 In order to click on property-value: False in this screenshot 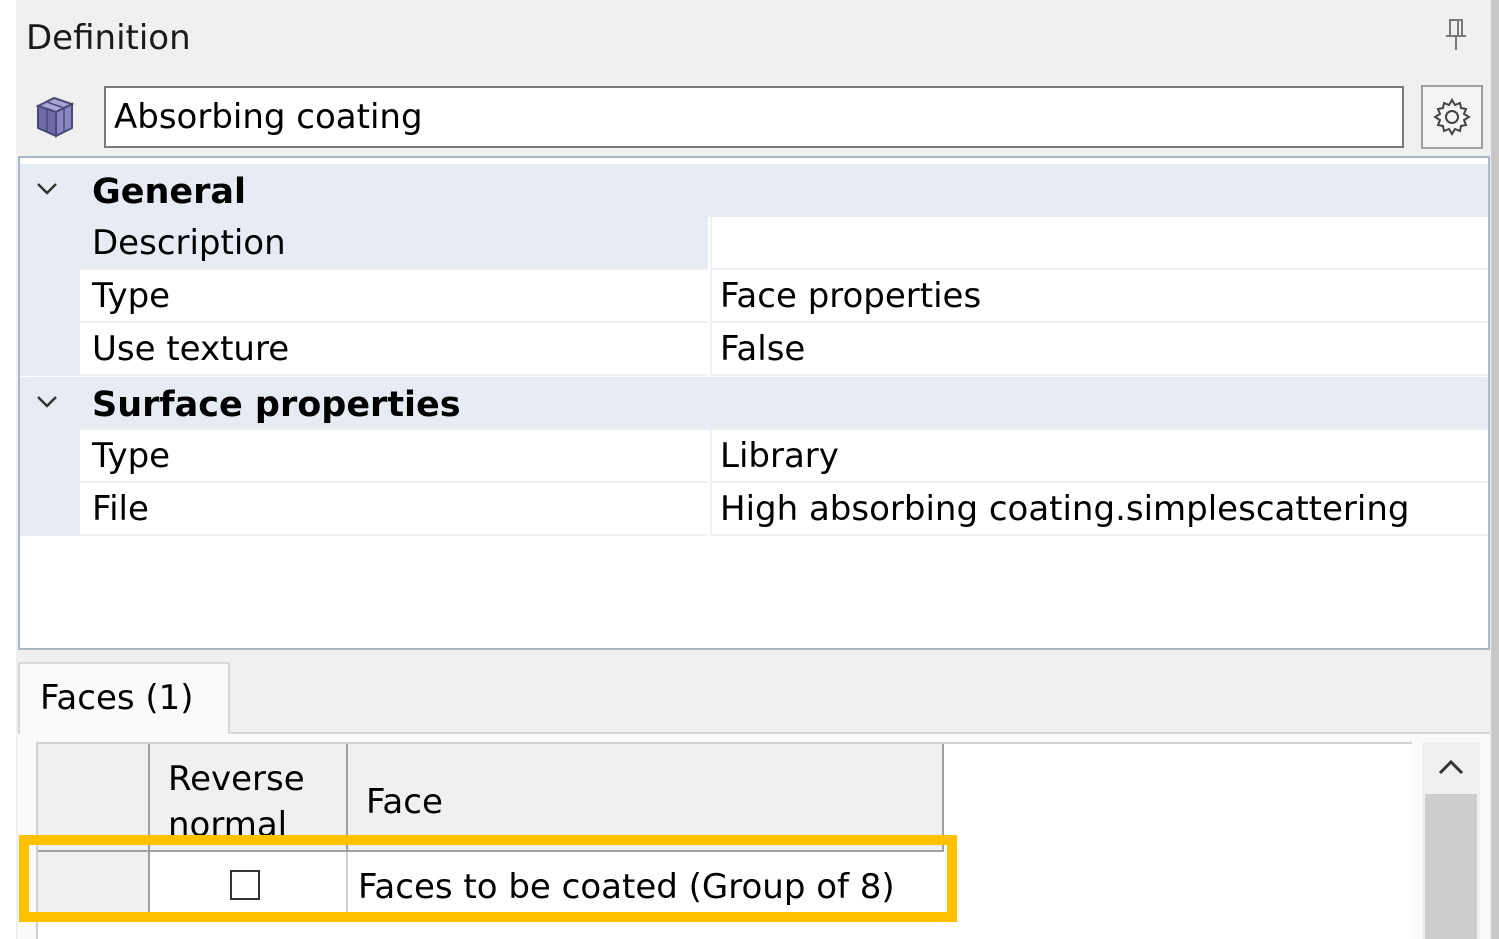, I will do `click(1099, 349)`.